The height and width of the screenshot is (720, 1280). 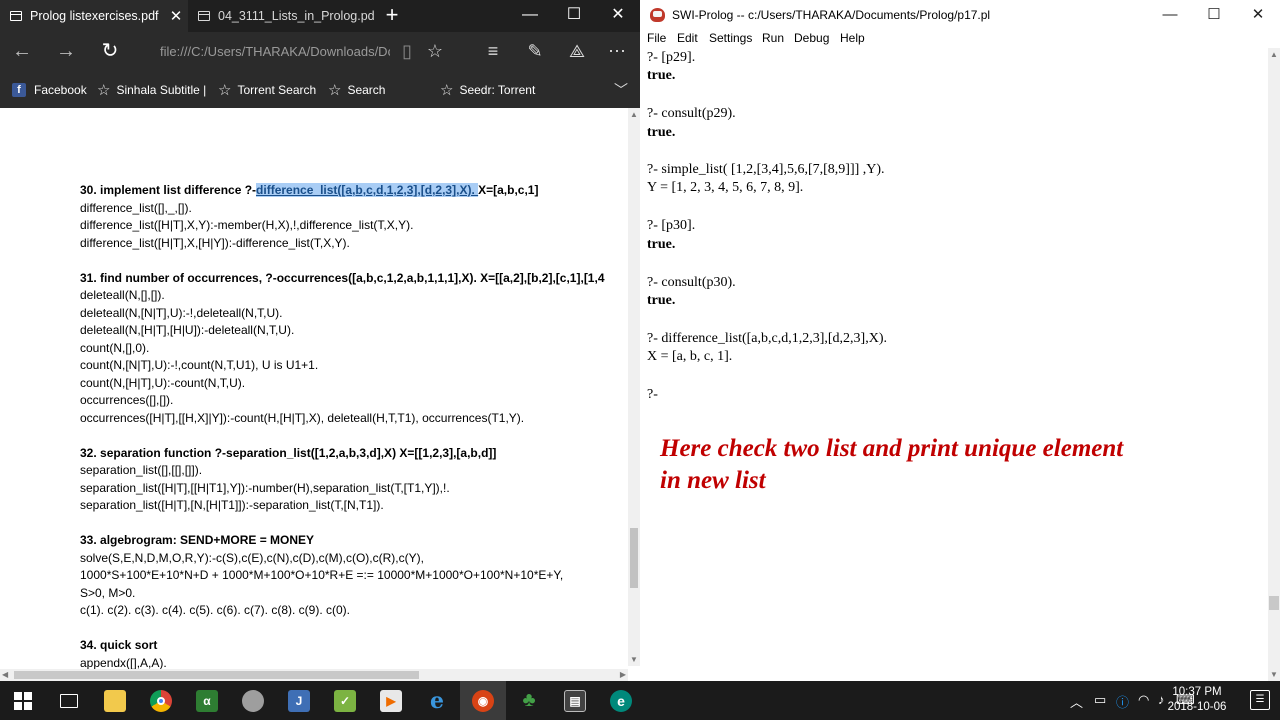 What do you see at coordinates (730, 38) in the screenshot?
I see `menu-settings: Settings` at bounding box center [730, 38].